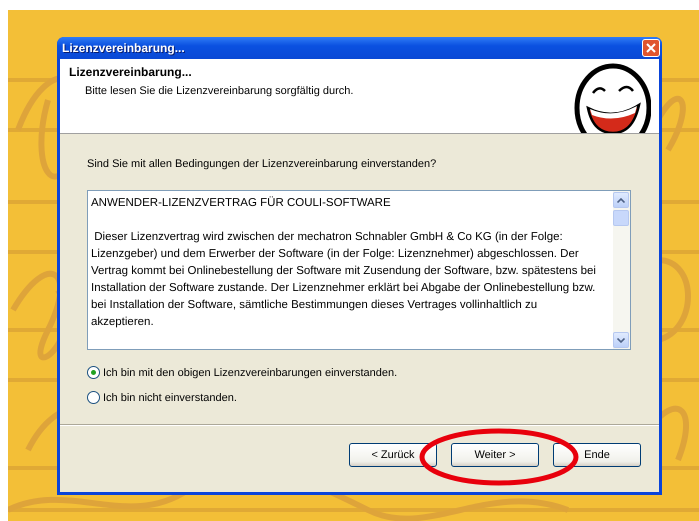 This screenshot has width=699, height=521. What do you see at coordinates (250, 372) in the screenshot?
I see `option-label: Ich bin mit den obigen Lizenzvereinbarungen einverstanden.` at bounding box center [250, 372].